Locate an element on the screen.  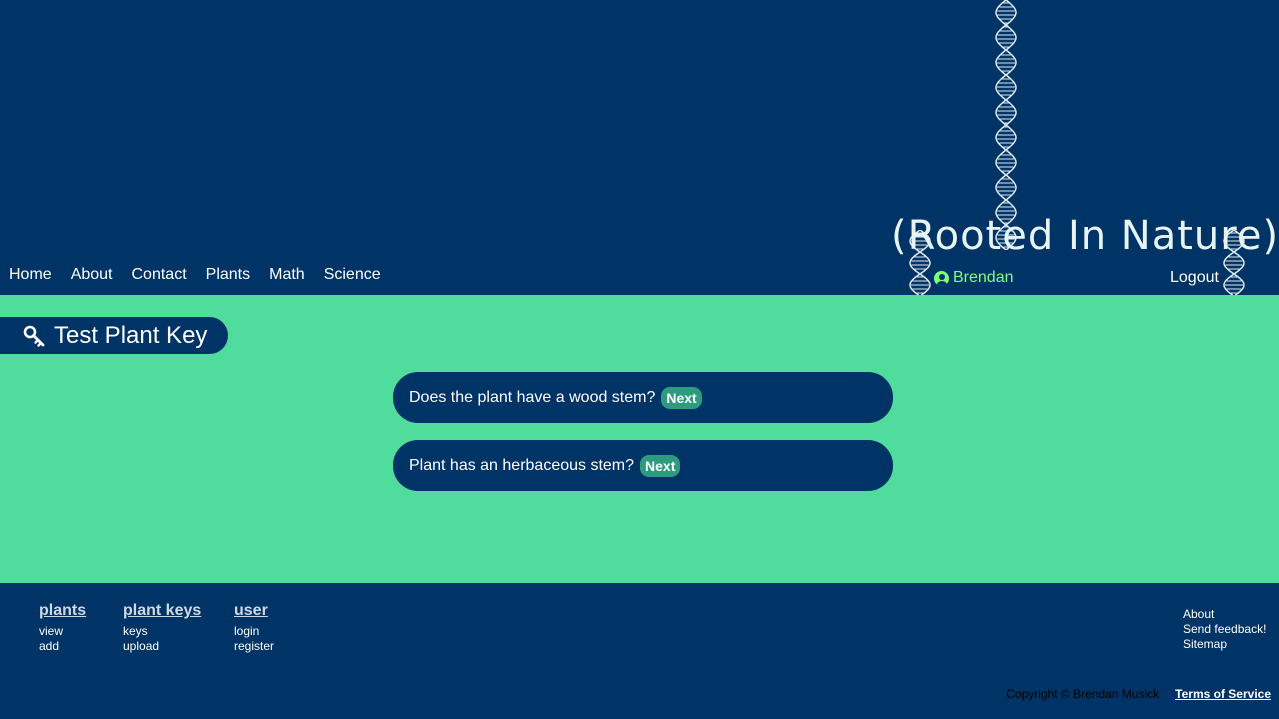
nav-about: About is located at coordinates (92, 275).